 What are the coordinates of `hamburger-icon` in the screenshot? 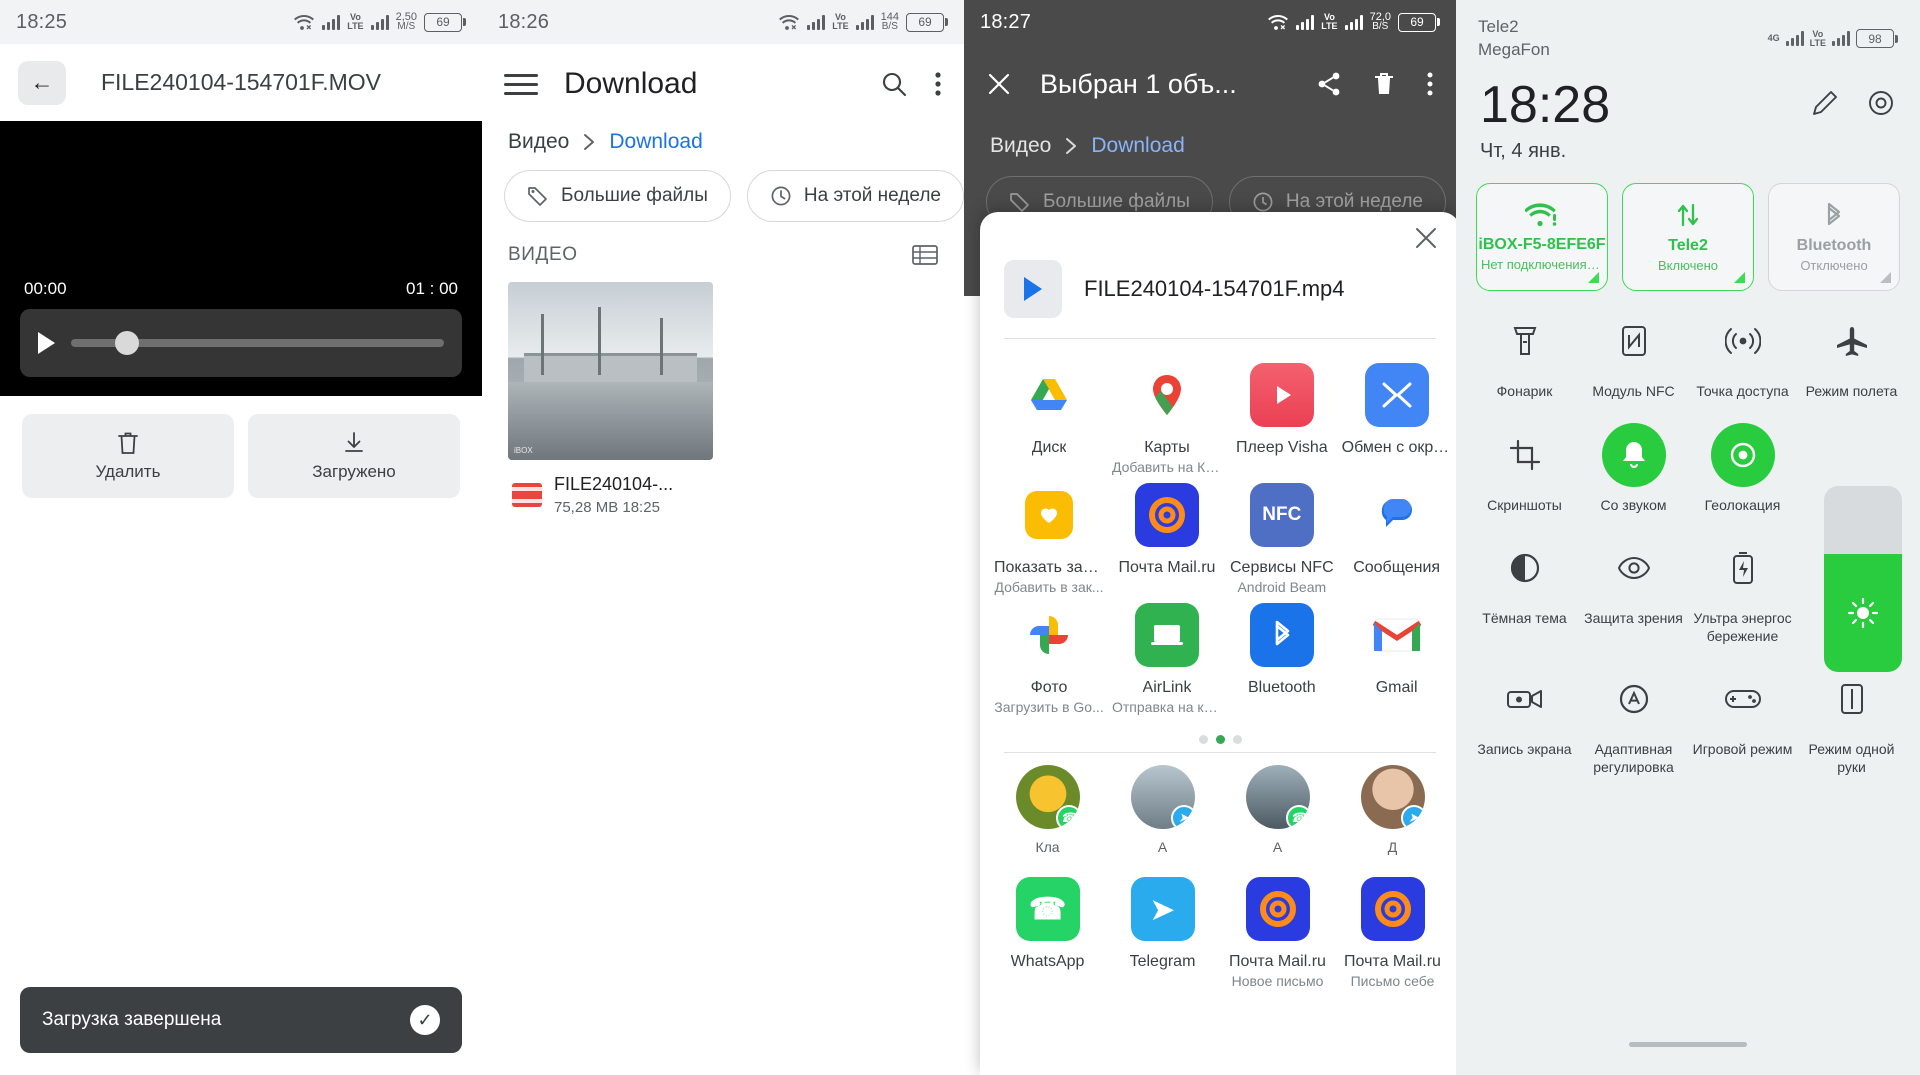 It's located at (521, 84).